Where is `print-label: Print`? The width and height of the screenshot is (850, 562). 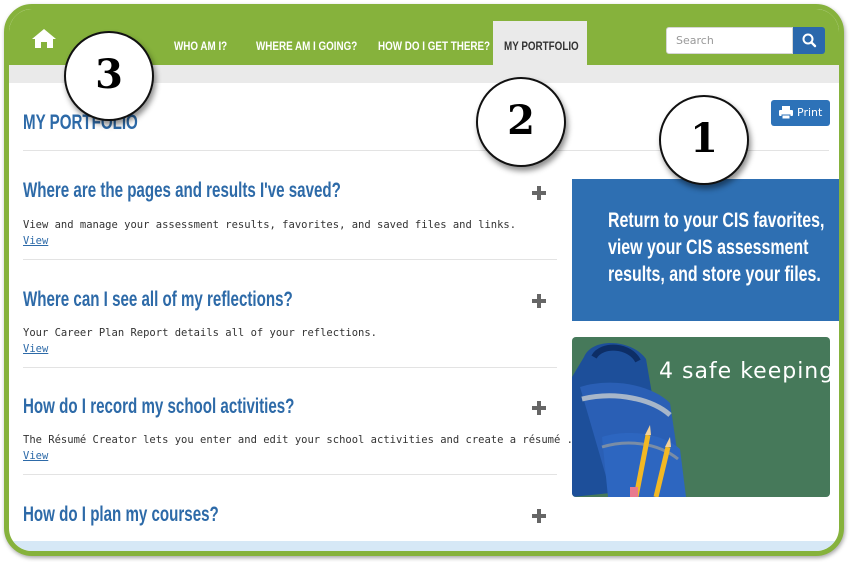 print-label: Print is located at coordinates (810, 112).